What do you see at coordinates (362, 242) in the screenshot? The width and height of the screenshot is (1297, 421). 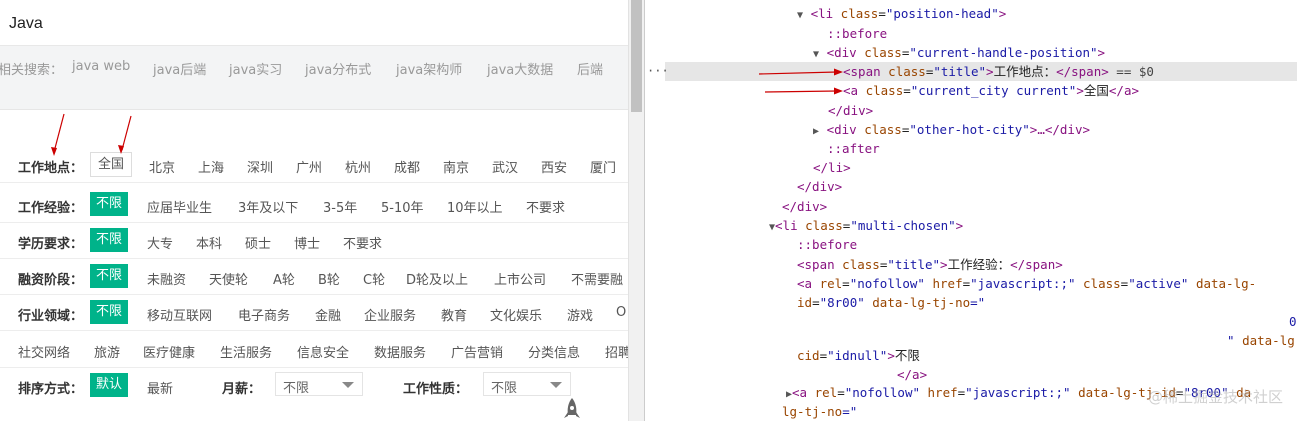 I see `education-option: 不要求` at bounding box center [362, 242].